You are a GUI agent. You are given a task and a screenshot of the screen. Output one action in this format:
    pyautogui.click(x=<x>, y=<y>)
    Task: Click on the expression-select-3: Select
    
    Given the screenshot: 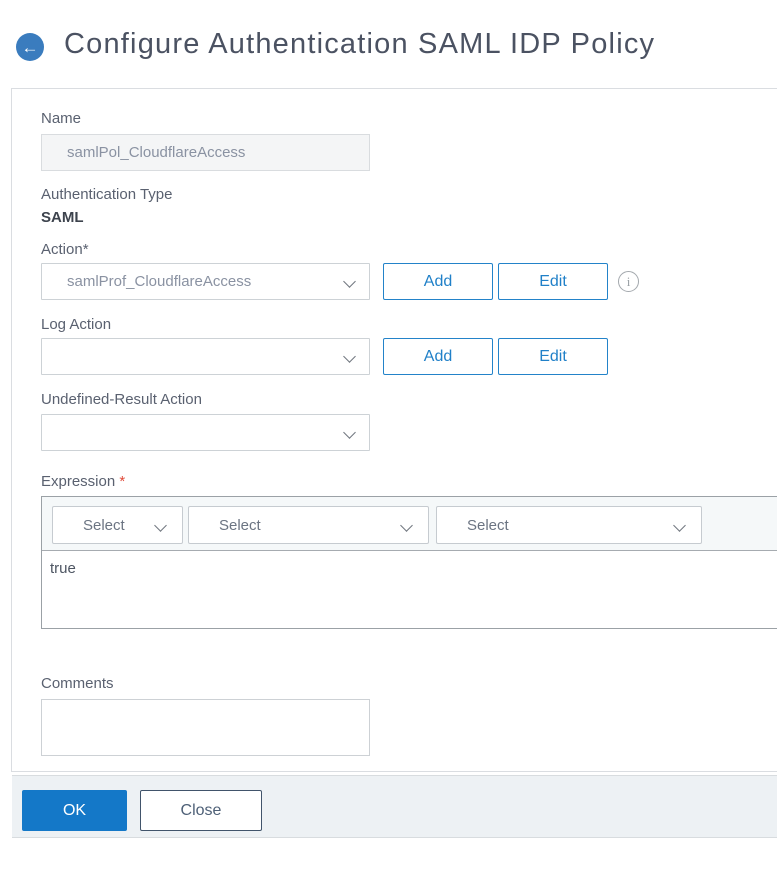 What is the action you would take?
    pyautogui.click(x=569, y=525)
    